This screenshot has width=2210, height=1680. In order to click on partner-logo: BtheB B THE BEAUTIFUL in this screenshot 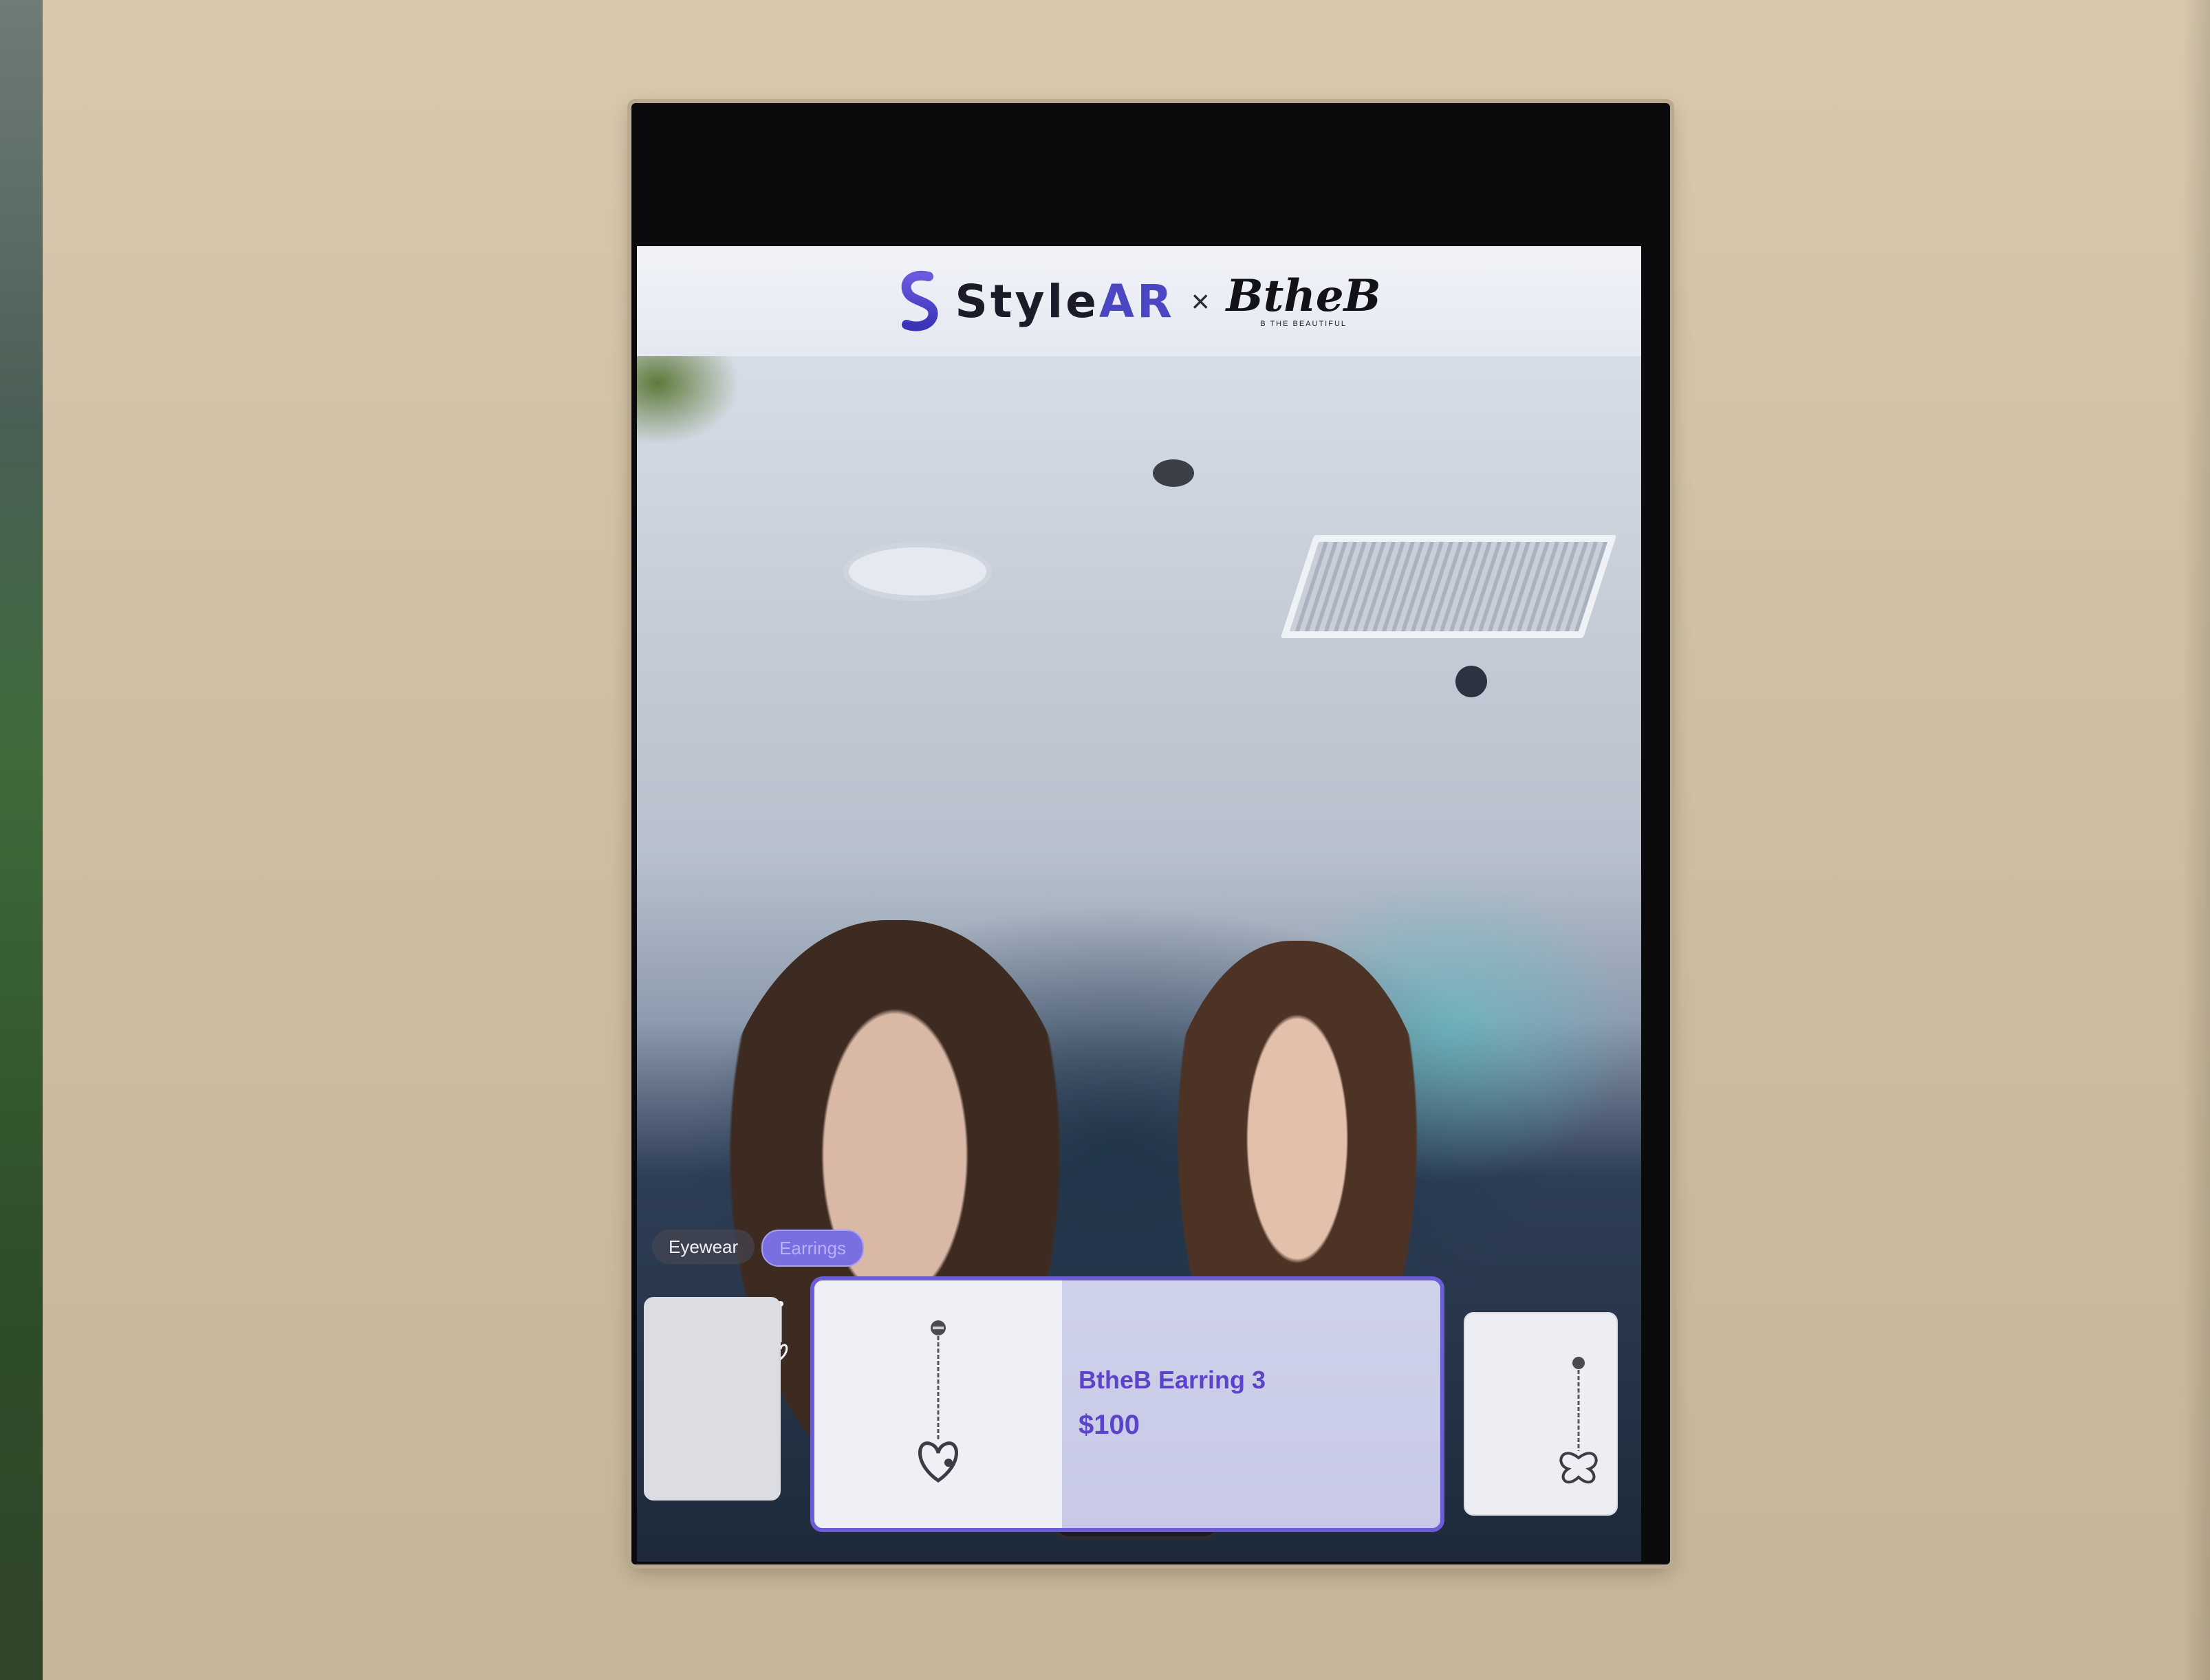, I will do `click(1303, 299)`.